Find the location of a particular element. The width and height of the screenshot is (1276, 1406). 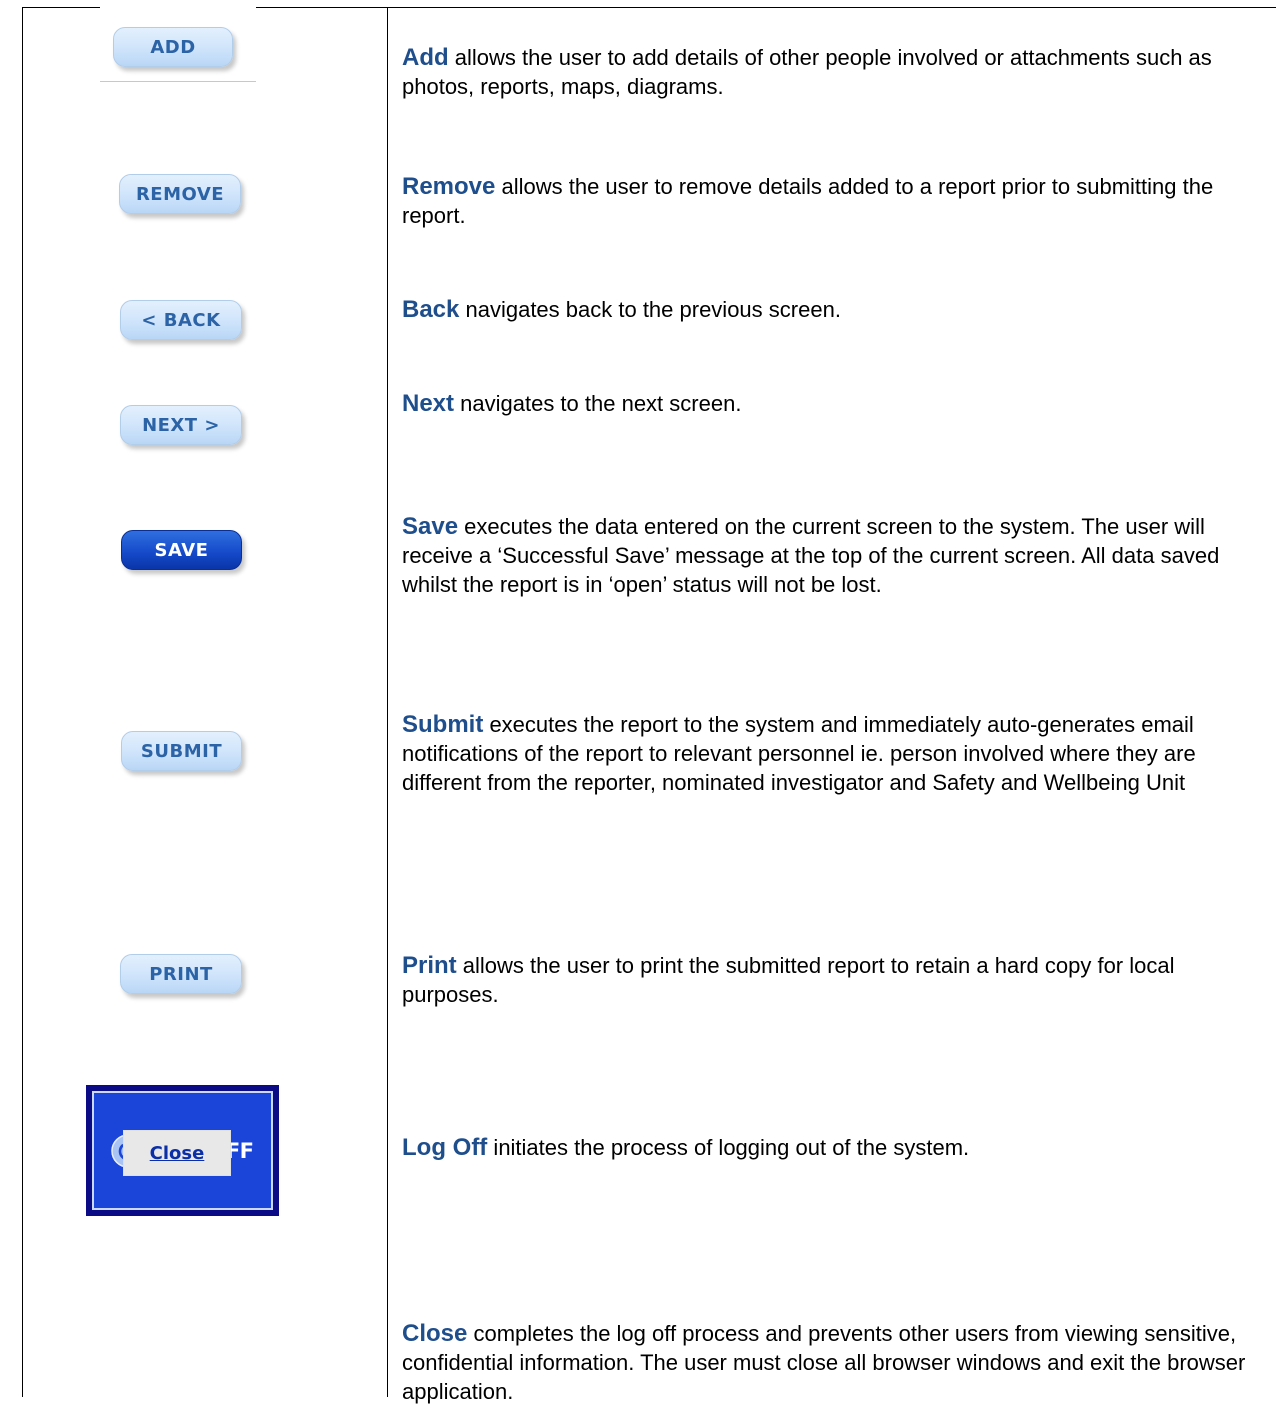

back-text: navigates back to the previous screen. is located at coordinates (650, 309).